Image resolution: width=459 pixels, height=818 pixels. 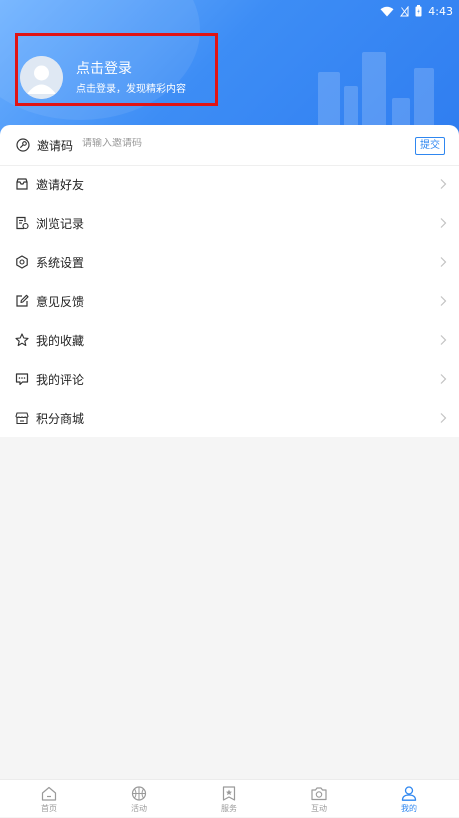 What do you see at coordinates (319, 808) in the screenshot?
I see `tab-label: 互动` at bounding box center [319, 808].